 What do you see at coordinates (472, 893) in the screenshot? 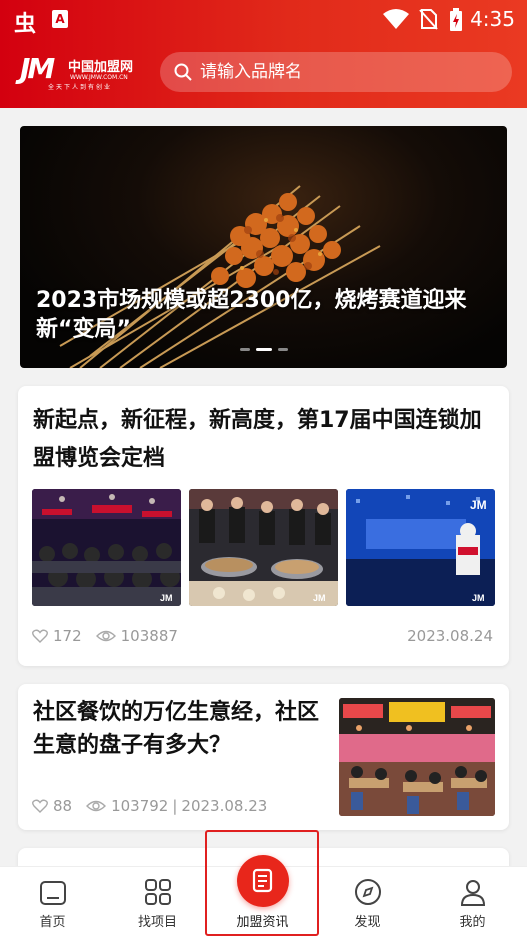
I see `user-icon` at bounding box center [472, 893].